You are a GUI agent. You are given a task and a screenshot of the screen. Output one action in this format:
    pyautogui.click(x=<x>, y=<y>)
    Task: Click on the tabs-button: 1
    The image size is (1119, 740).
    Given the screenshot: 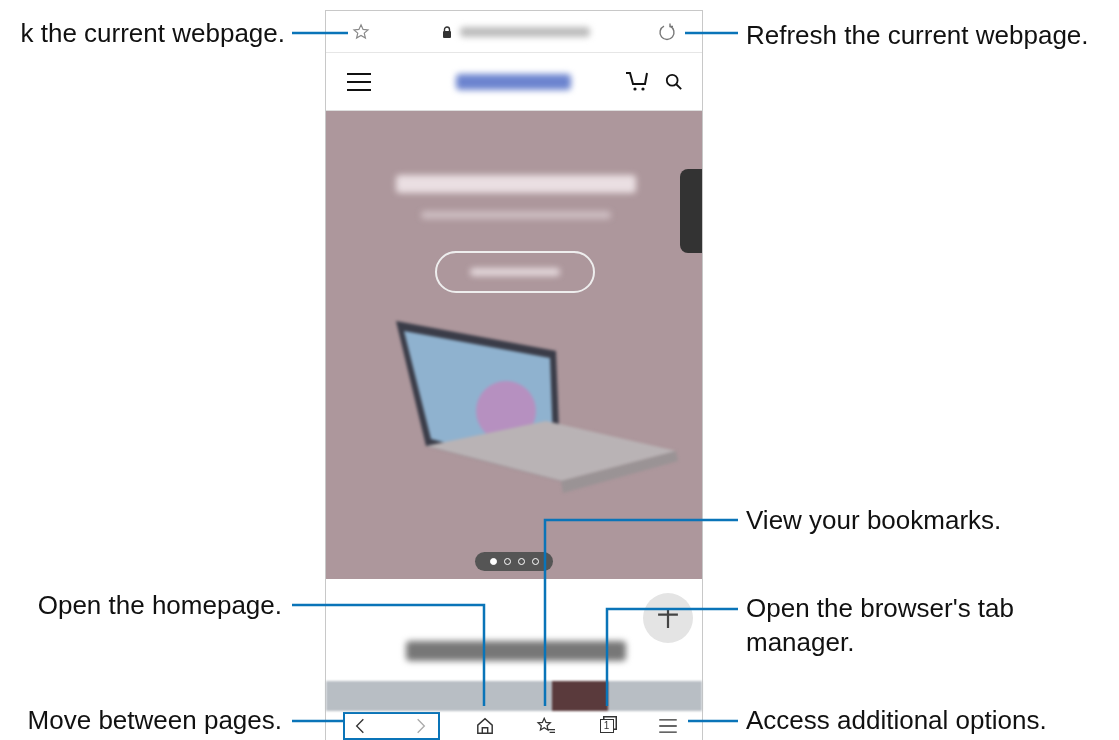 What is the action you would take?
    pyautogui.click(x=606, y=726)
    